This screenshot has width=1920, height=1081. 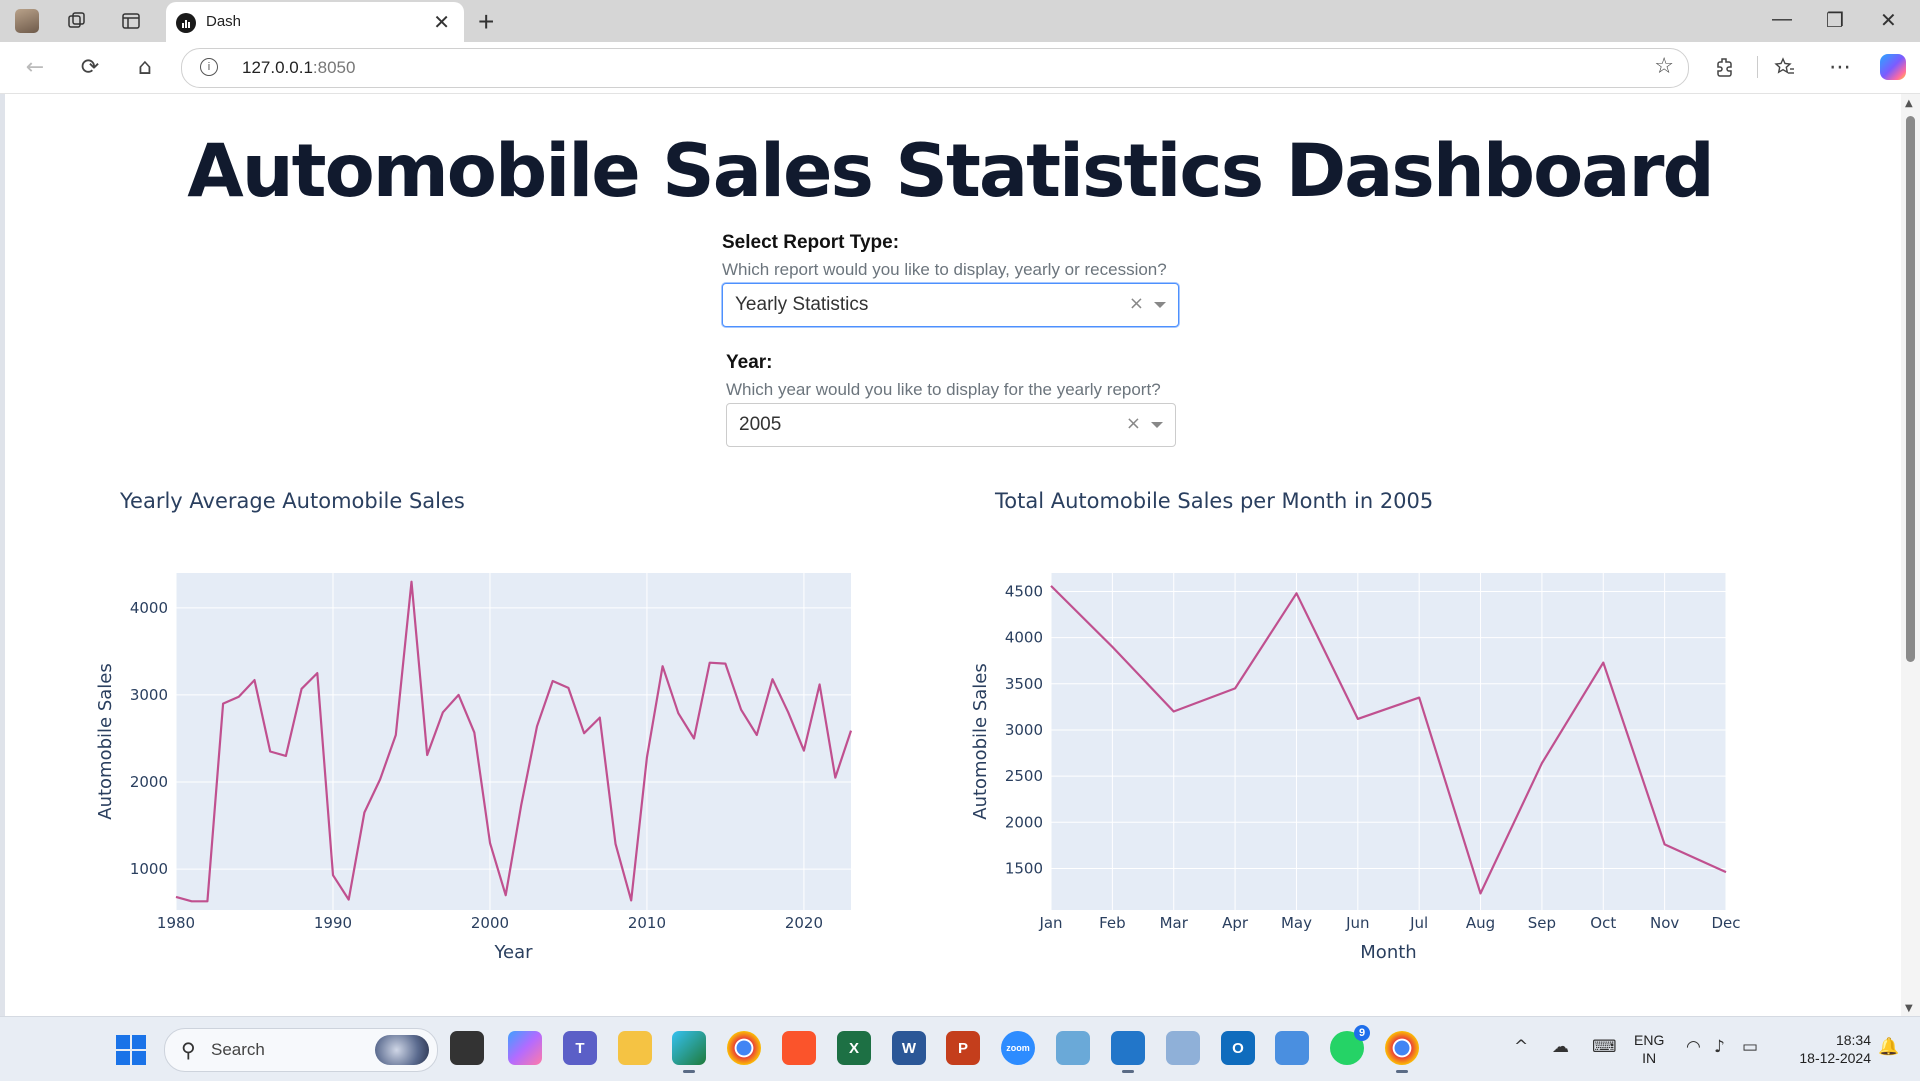 I want to click on x-tick-label: Sep, so click(x=1542, y=923).